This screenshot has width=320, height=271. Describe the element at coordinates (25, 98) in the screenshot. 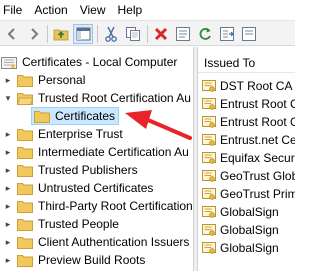

I see `folder-open-icon` at that location.